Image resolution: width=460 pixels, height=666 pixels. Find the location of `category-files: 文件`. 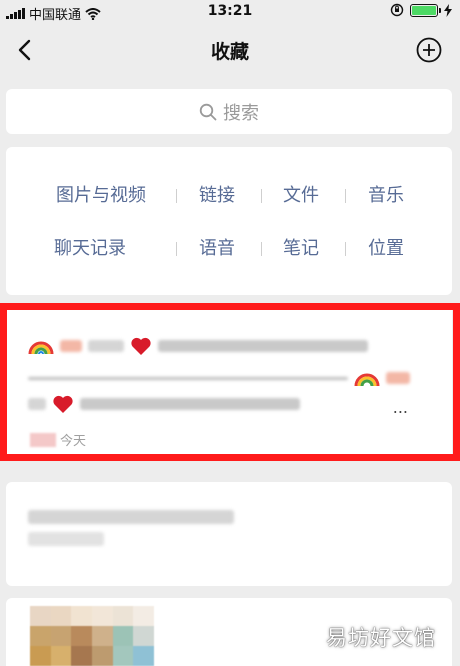

category-files: 文件 is located at coordinates (301, 196).